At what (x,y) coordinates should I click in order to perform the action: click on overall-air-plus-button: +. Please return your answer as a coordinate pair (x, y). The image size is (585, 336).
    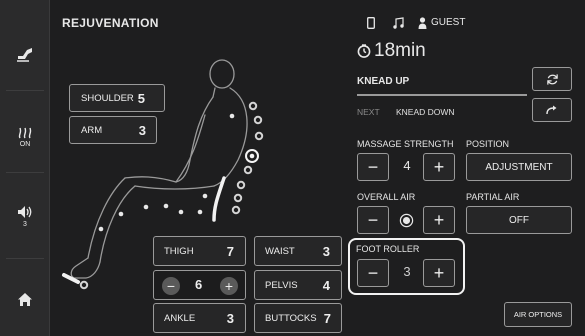
    Looking at the image, I should click on (439, 220).